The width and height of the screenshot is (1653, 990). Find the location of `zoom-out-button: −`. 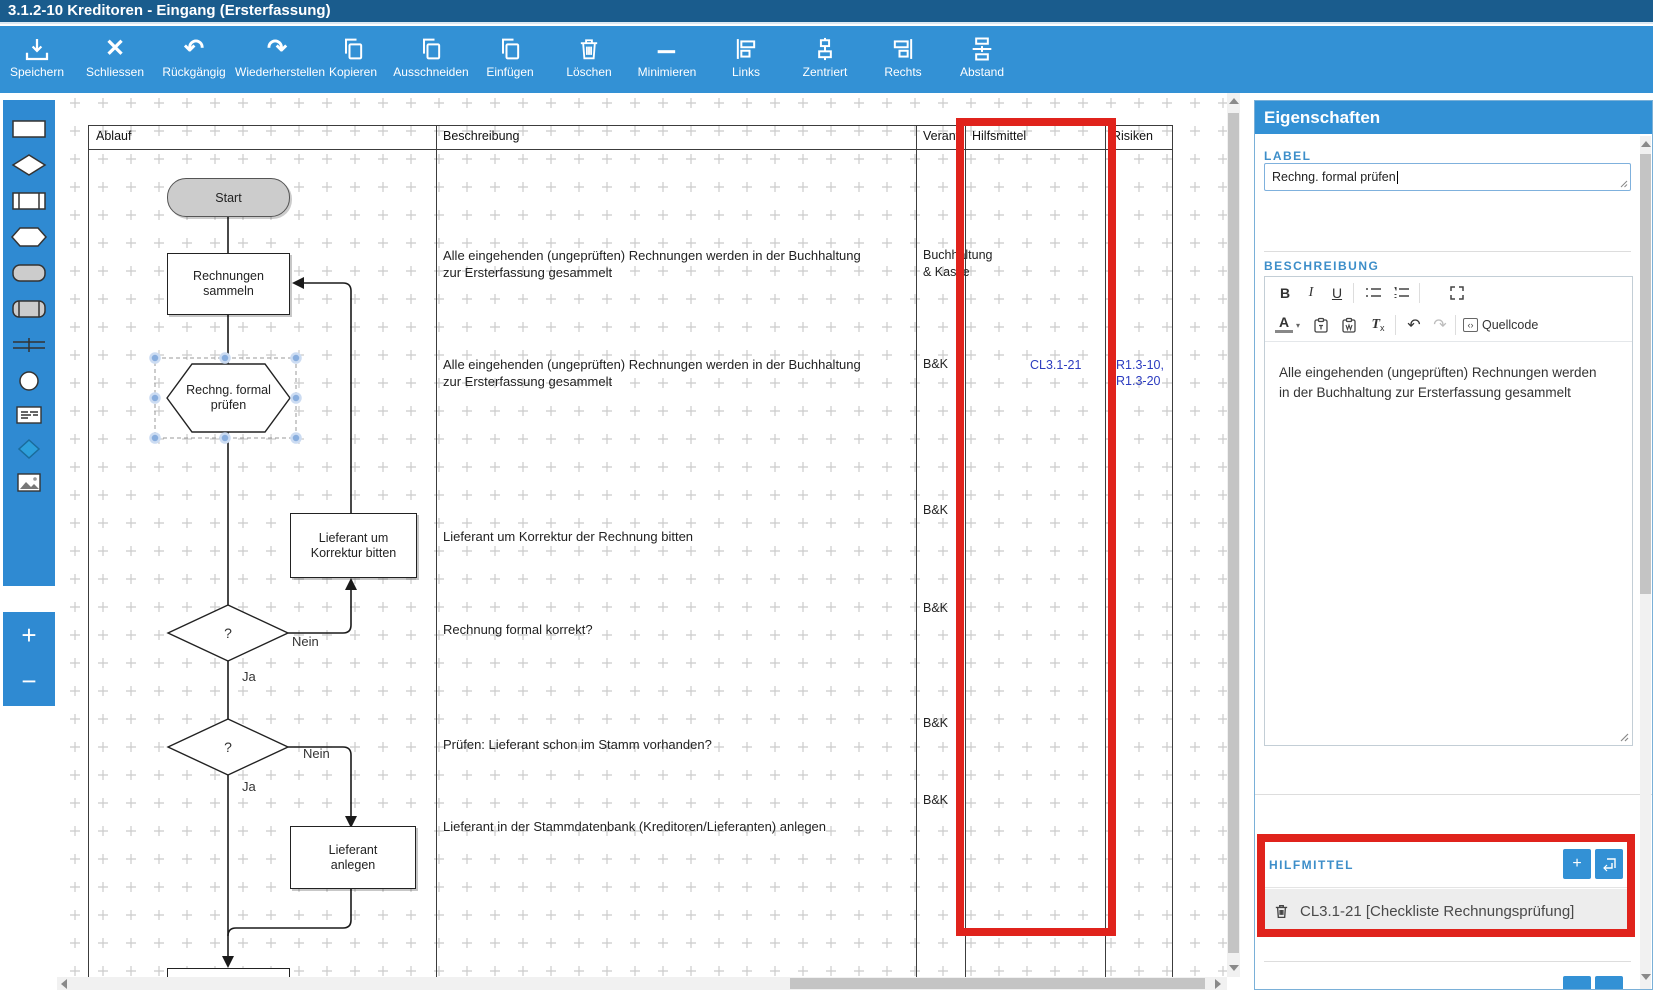

zoom-out-button: − is located at coordinates (29, 682).